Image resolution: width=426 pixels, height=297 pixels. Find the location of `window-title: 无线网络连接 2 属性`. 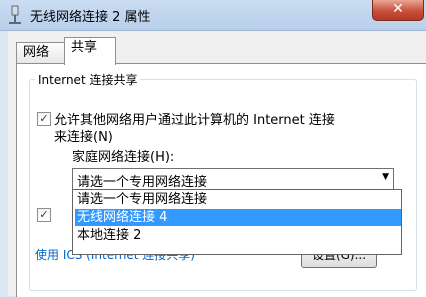

window-title: 无线网络连接 2 属性 is located at coordinates (90, 17).